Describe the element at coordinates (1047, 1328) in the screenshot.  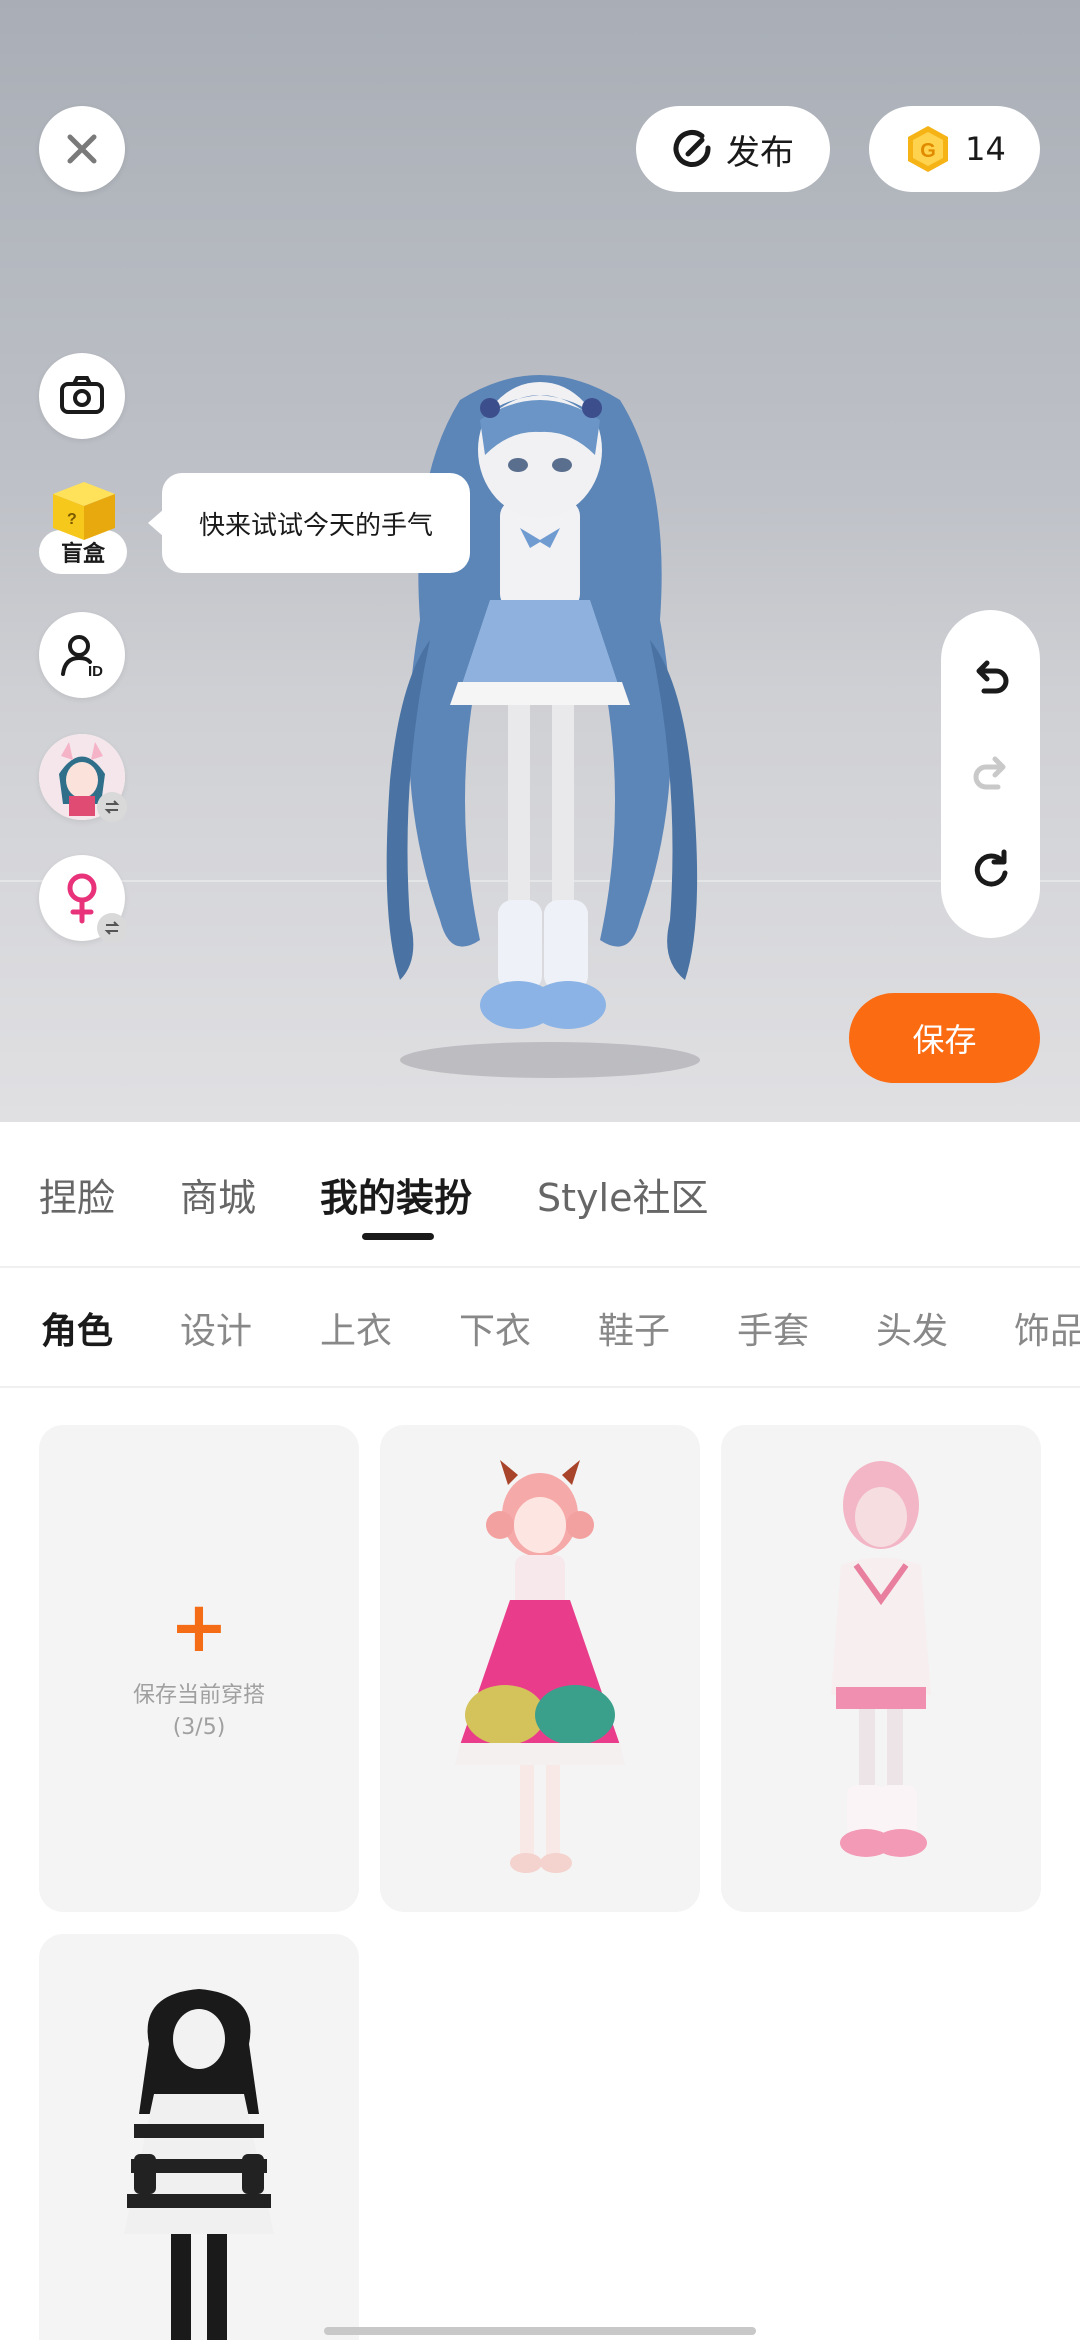
I see `subtab-accessories: 饰品` at that location.